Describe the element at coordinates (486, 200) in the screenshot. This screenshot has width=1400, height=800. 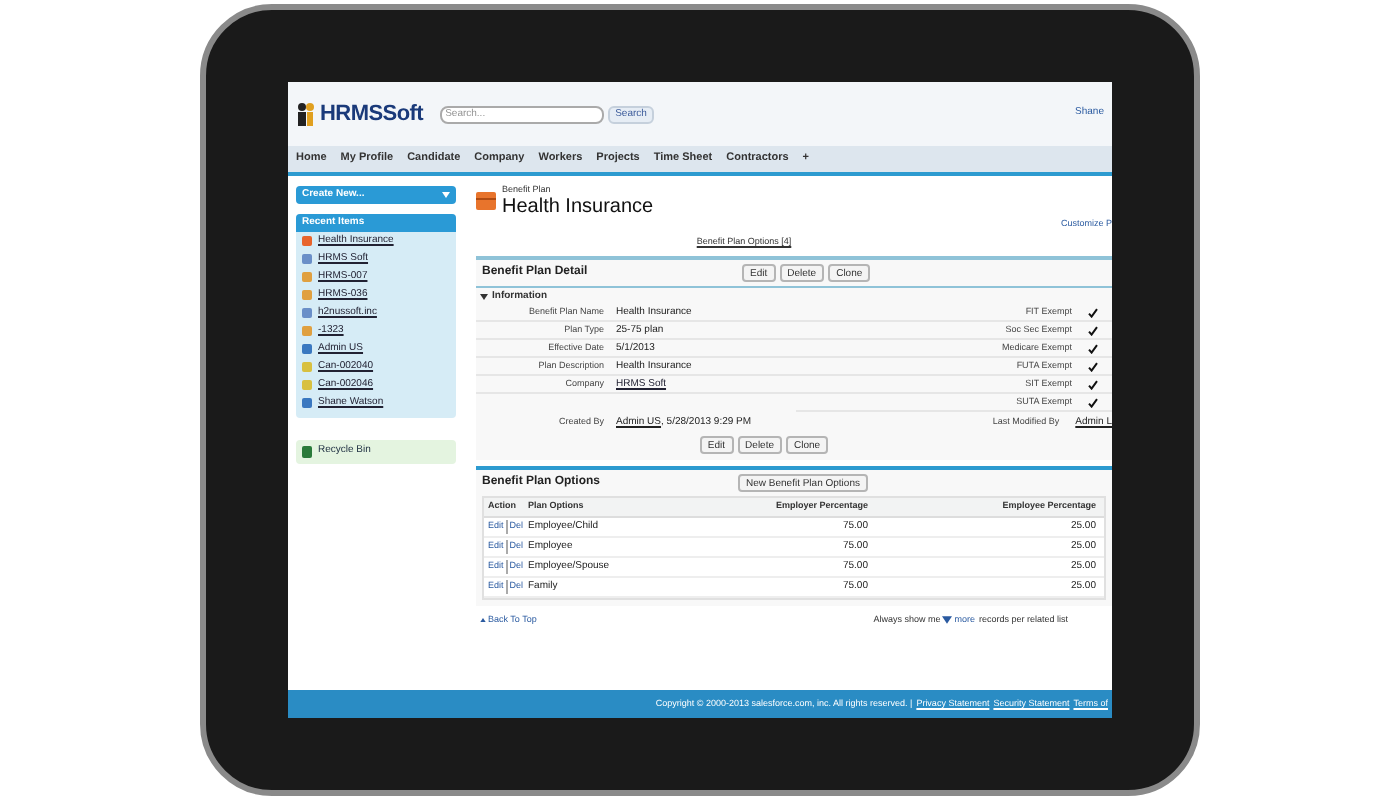
I see `box-icon` at that location.